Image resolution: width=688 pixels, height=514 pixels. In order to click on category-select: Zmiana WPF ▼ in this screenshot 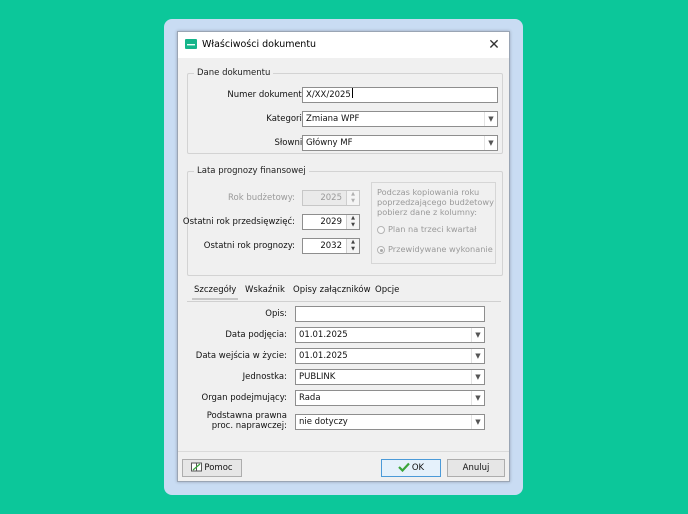, I will do `click(400, 119)`.